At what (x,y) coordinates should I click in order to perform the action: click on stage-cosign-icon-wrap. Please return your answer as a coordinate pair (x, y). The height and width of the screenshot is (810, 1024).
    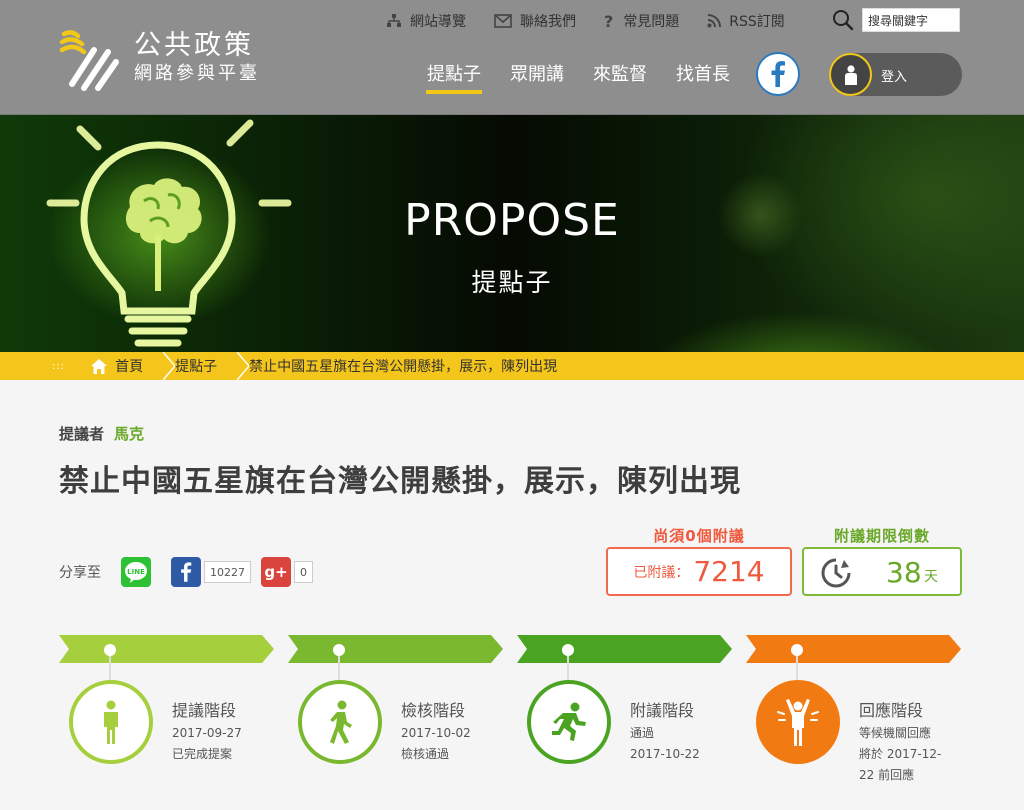
    Looking at the image, I should click on (569, 722).